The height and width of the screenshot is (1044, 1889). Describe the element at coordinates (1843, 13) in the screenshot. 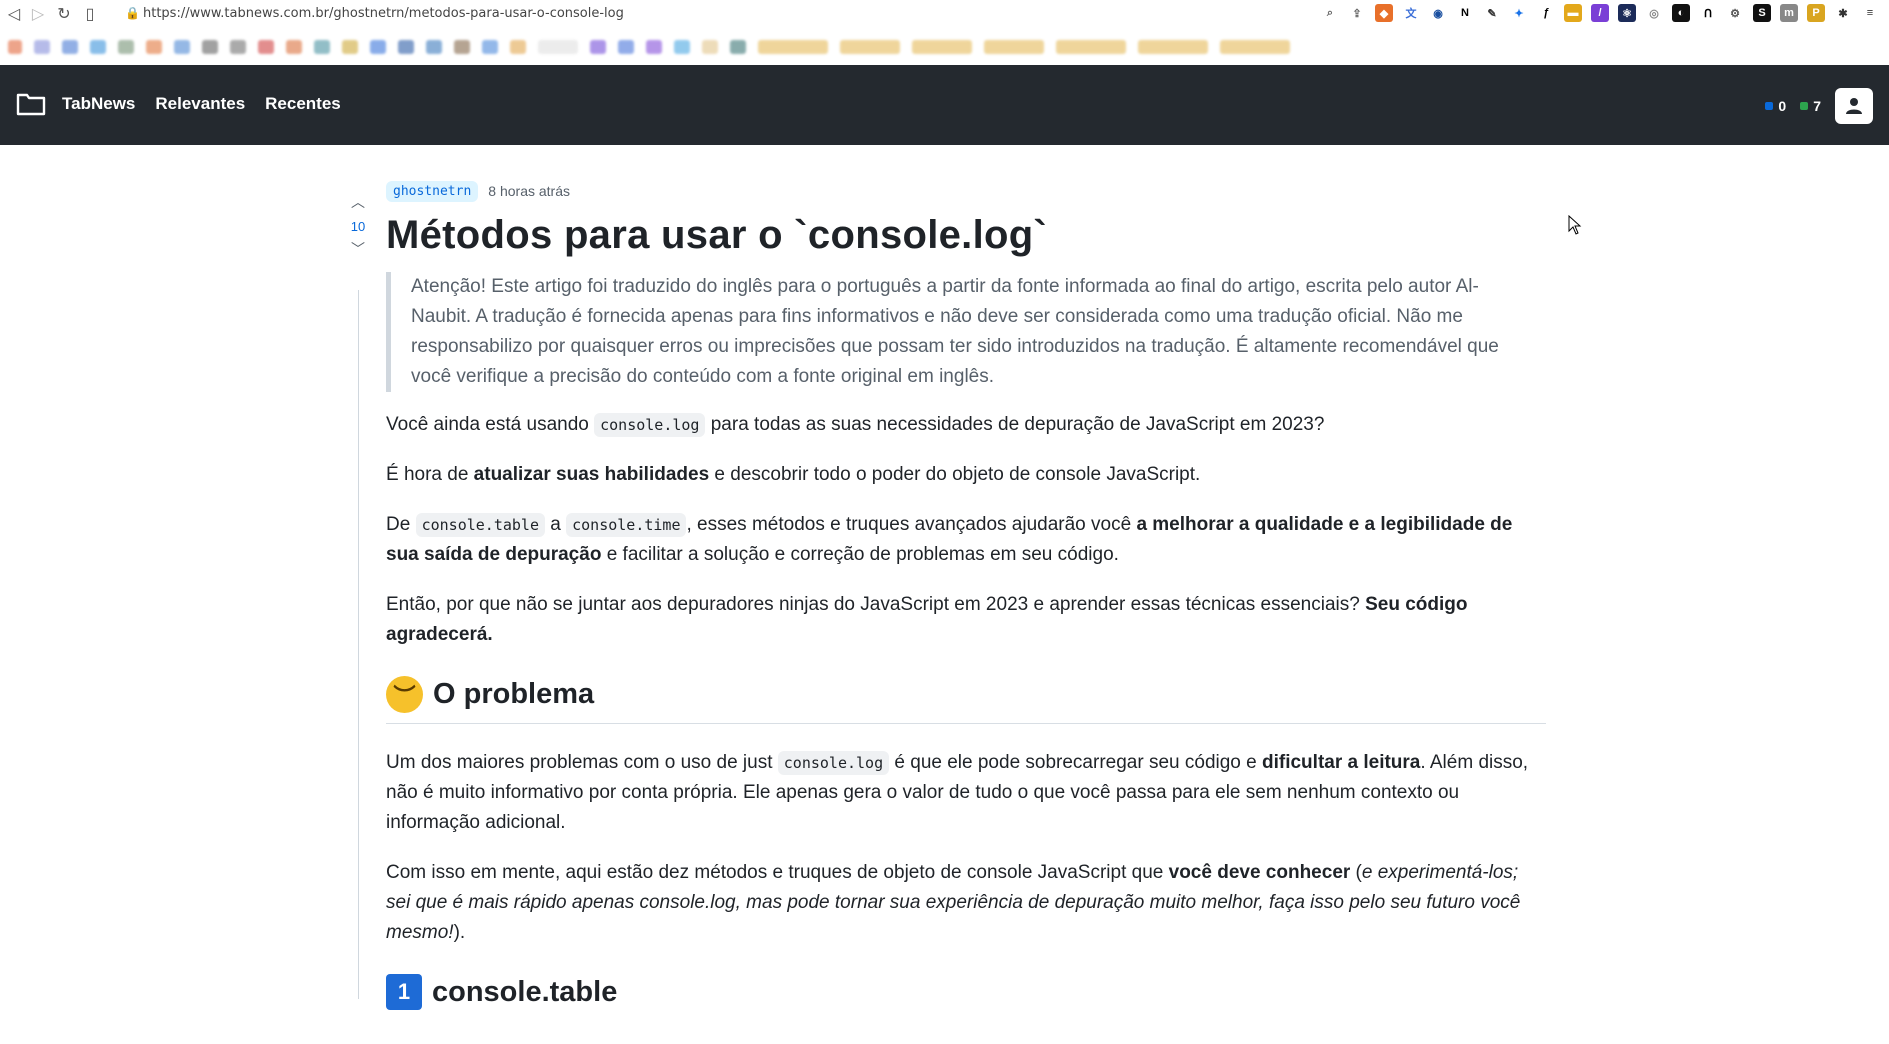

I see `puzzle-icon: ✱` at that location.